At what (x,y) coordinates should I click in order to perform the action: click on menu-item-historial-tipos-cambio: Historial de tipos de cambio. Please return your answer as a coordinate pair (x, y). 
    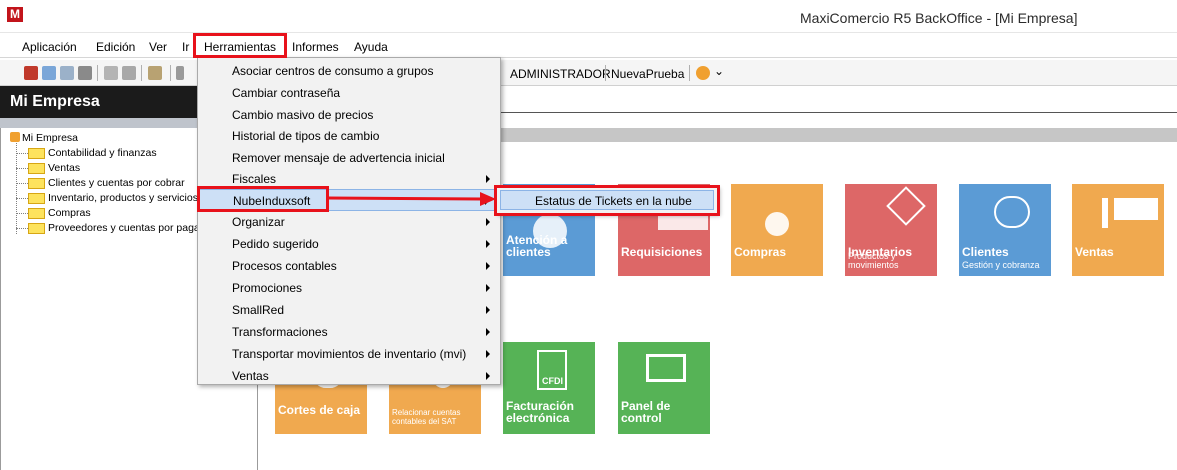
    Looking at the image, I should click on (349, 136).